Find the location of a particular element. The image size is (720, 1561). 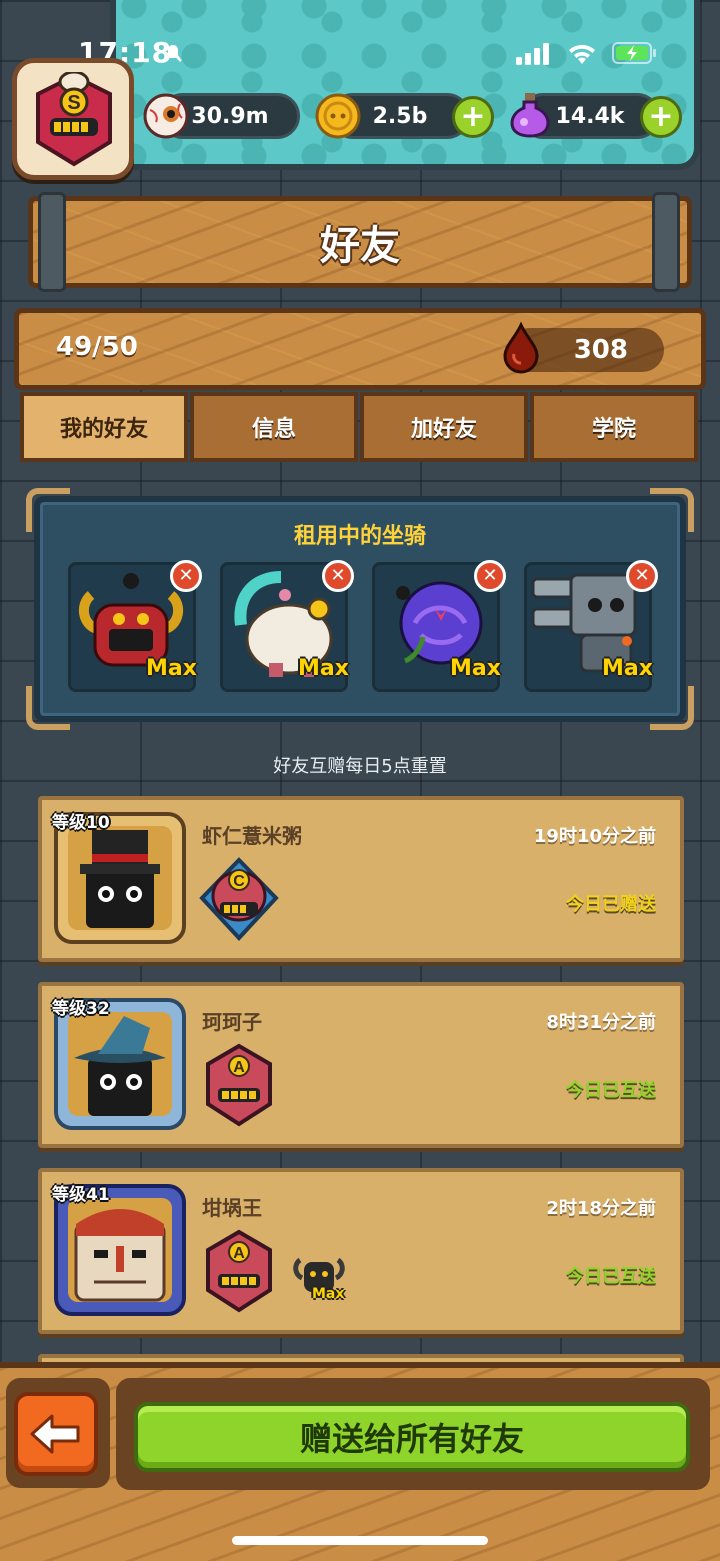

send-to-all-friends-button: 赠送给所有好友 is located at coordinates (412, 1437).